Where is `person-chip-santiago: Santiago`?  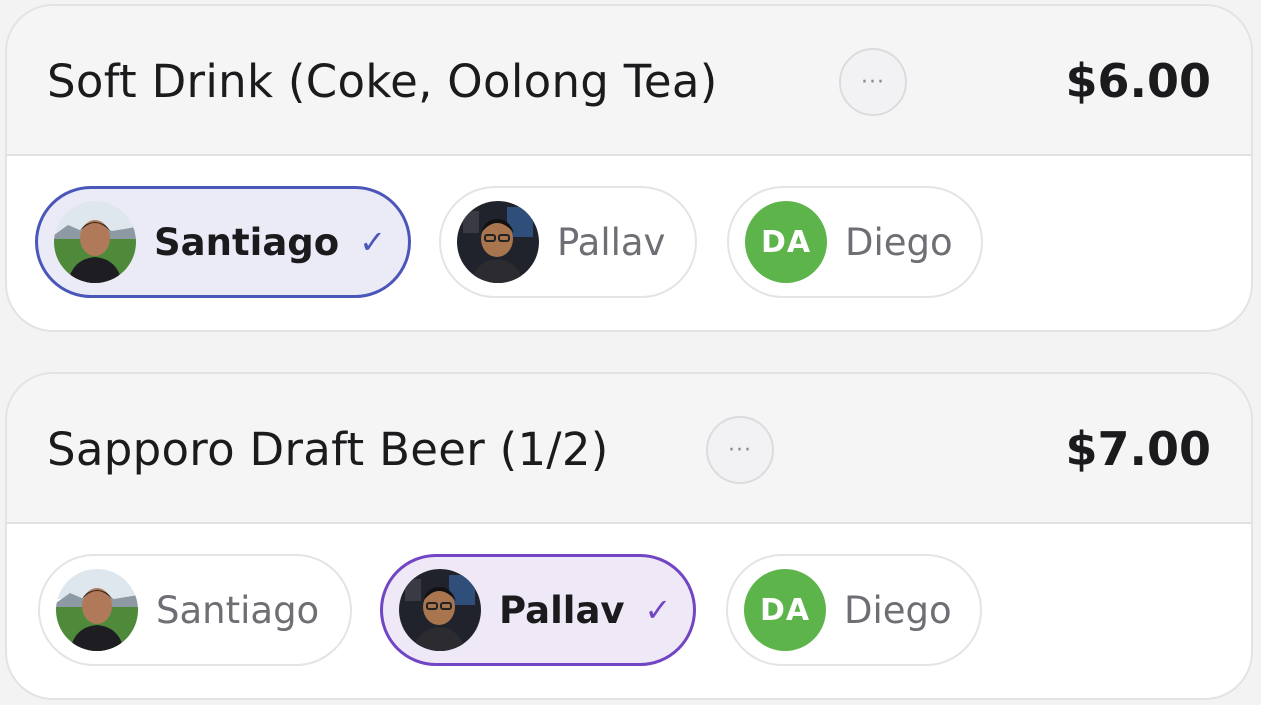 person-chip-santiago: Santiago is located at coordinates (195, 610).